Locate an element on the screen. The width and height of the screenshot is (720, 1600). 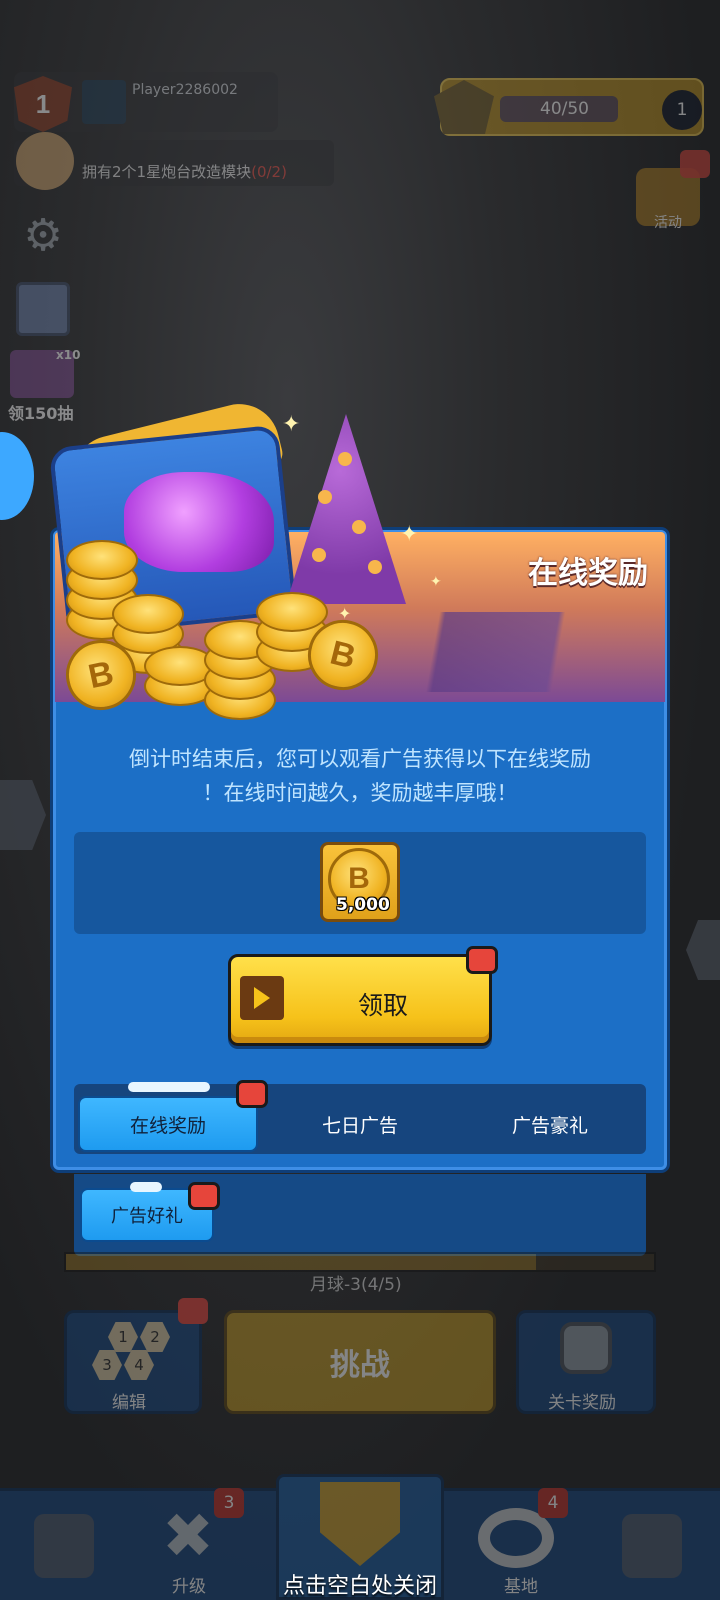
reward-amount: 5,000 is located at coordinates (363, 905).